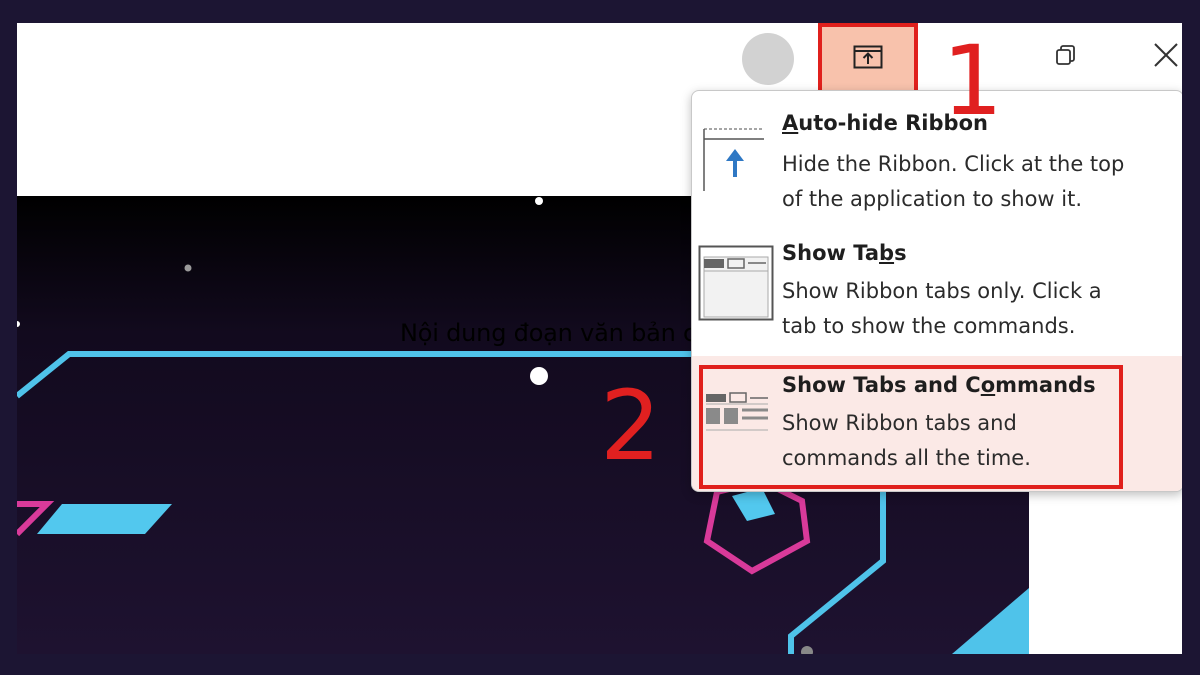 This screenshot has height=675, width=1200. Describe the element at coordinates (737, 415) in the screenshot. I see `show-tabs-and-commands-icon` at that location.